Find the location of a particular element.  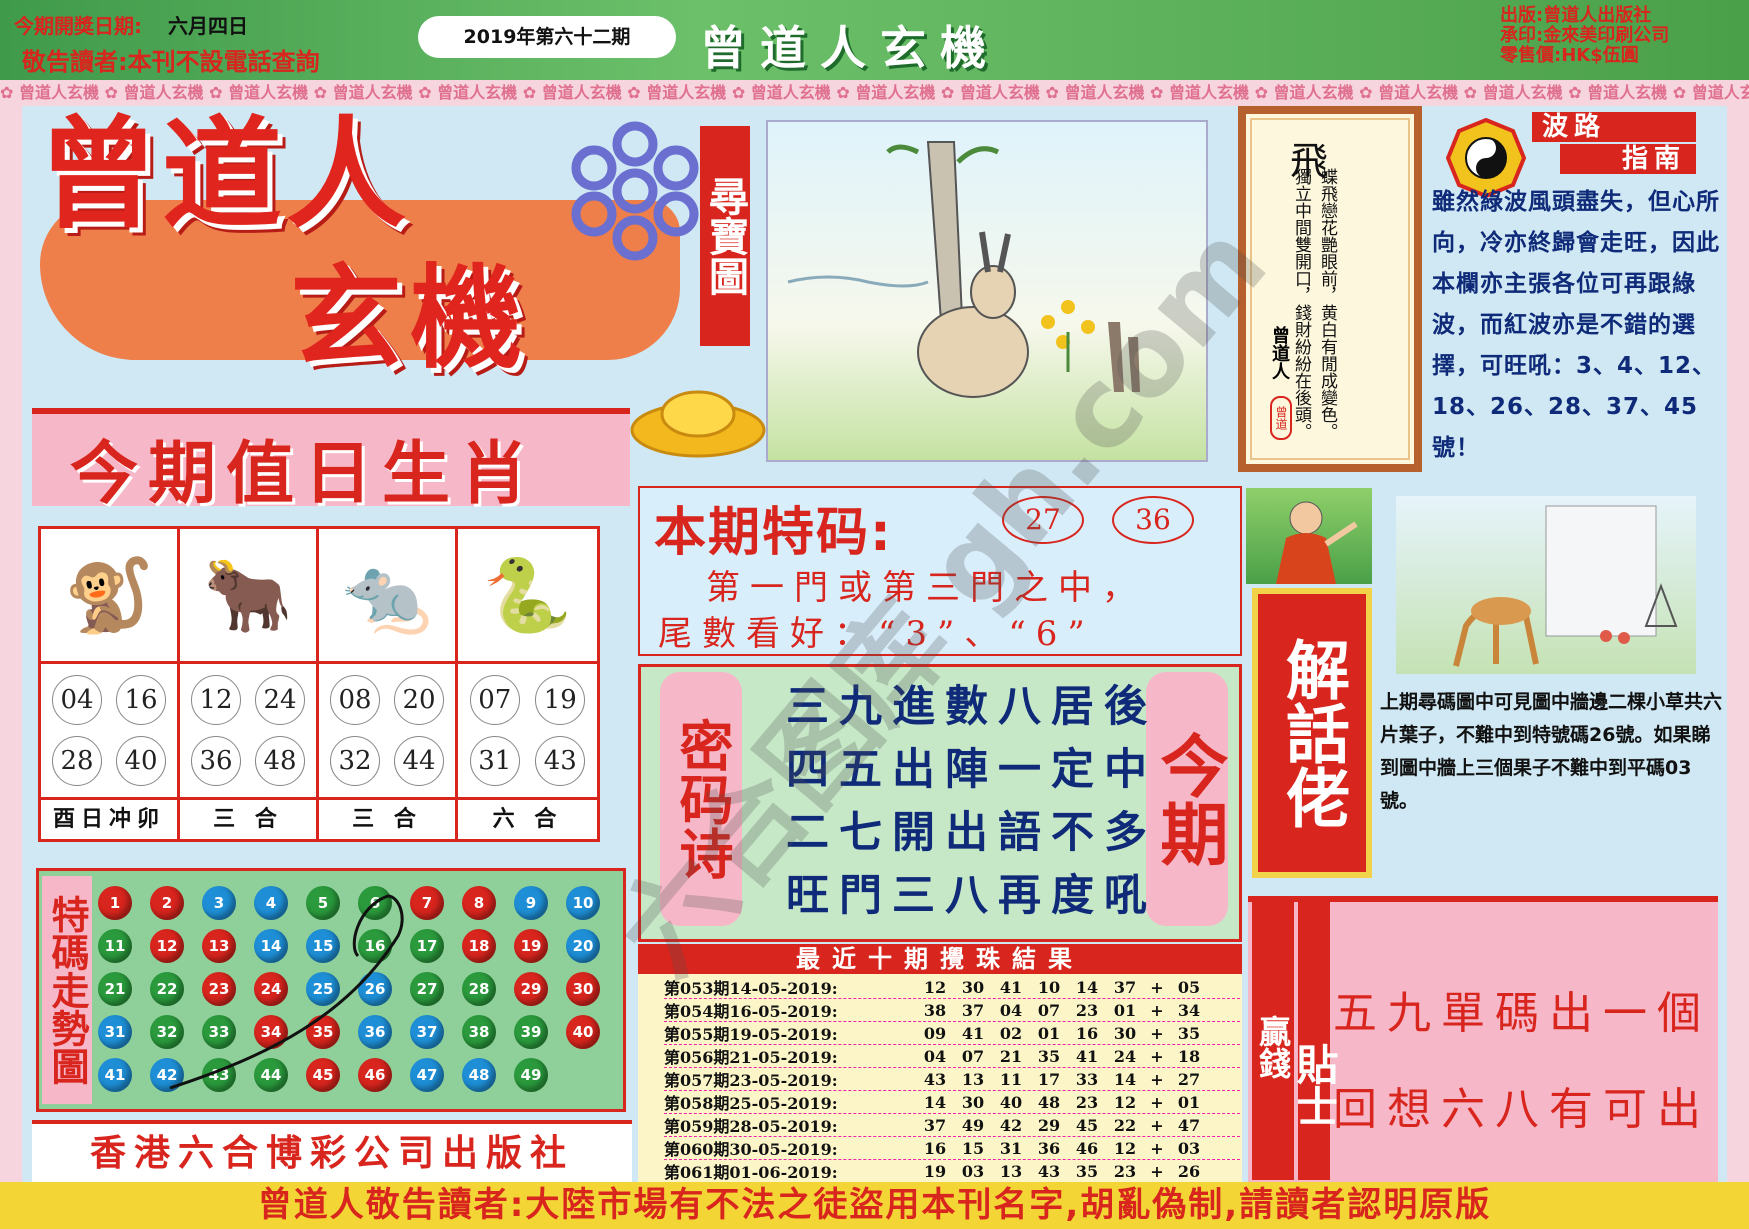

result-special: 05 is located at coordinates (1189, 987).